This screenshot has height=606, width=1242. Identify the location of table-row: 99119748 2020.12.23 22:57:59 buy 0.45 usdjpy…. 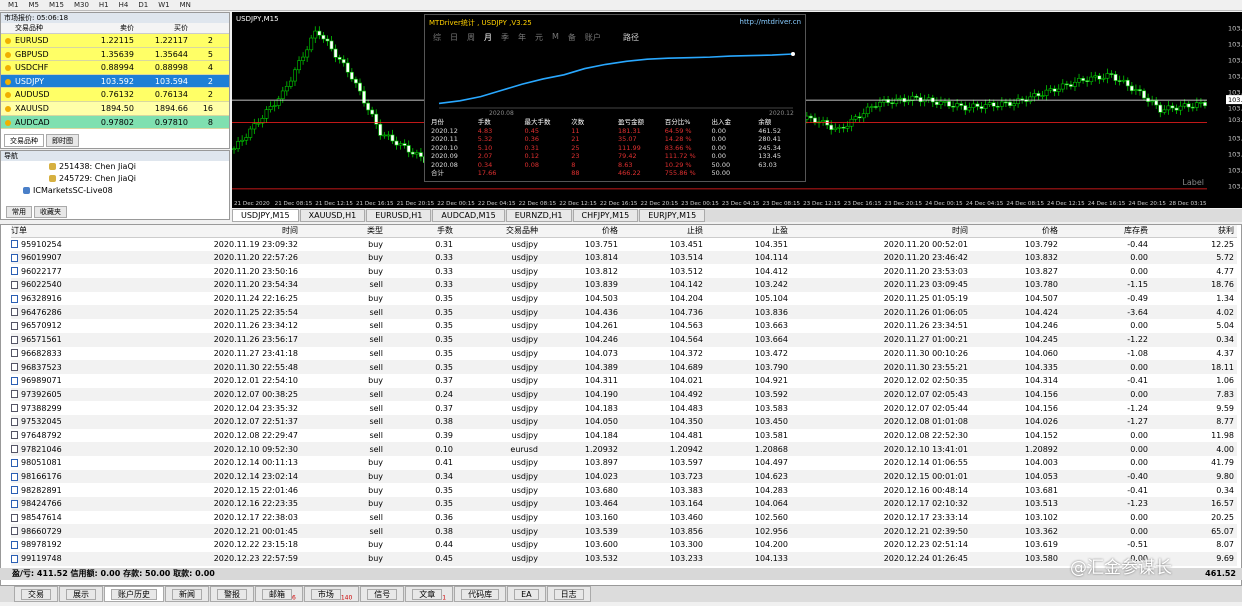
(624, 558).